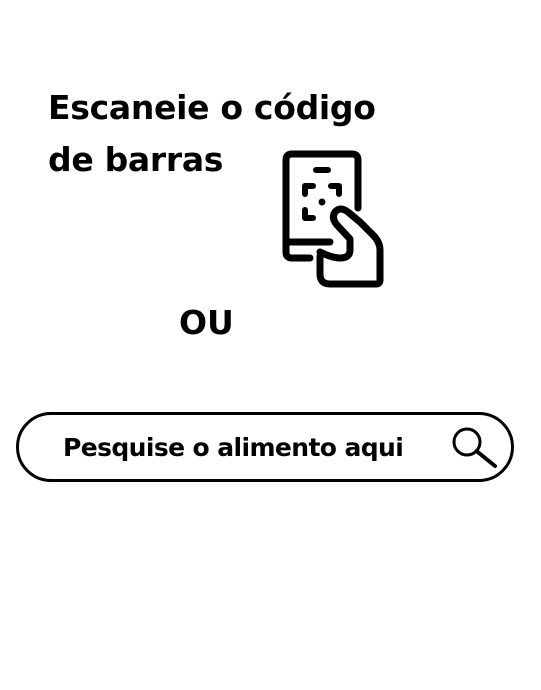  Describe the element at coordinates (233, 447) in the screenshot. I see `search-input` at that location.